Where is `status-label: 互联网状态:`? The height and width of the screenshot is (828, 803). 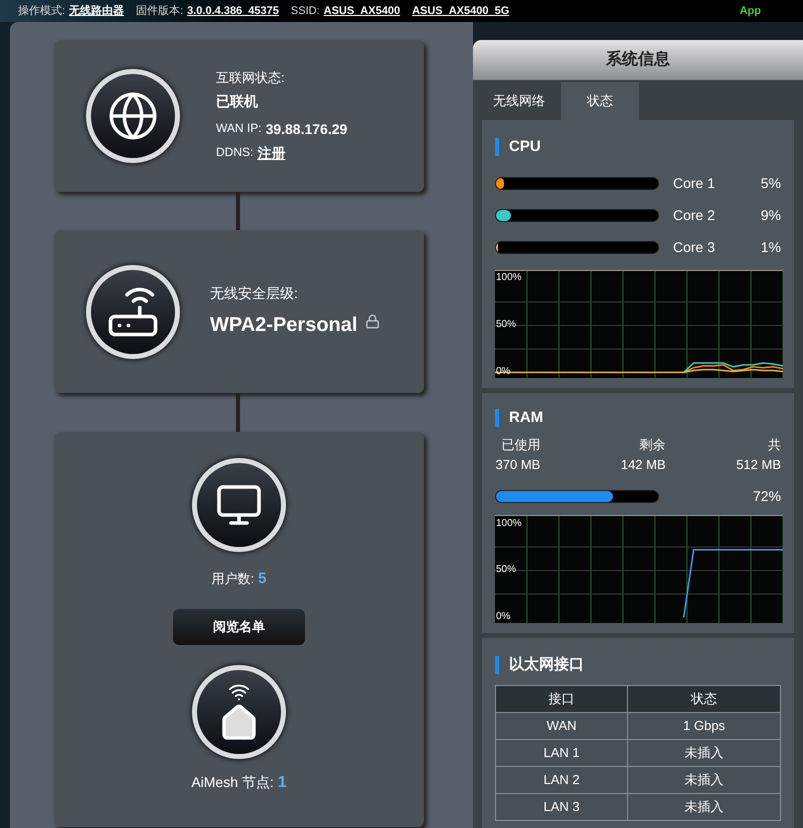
status-label: 互联网状态: is located at coordinates (251, 78).